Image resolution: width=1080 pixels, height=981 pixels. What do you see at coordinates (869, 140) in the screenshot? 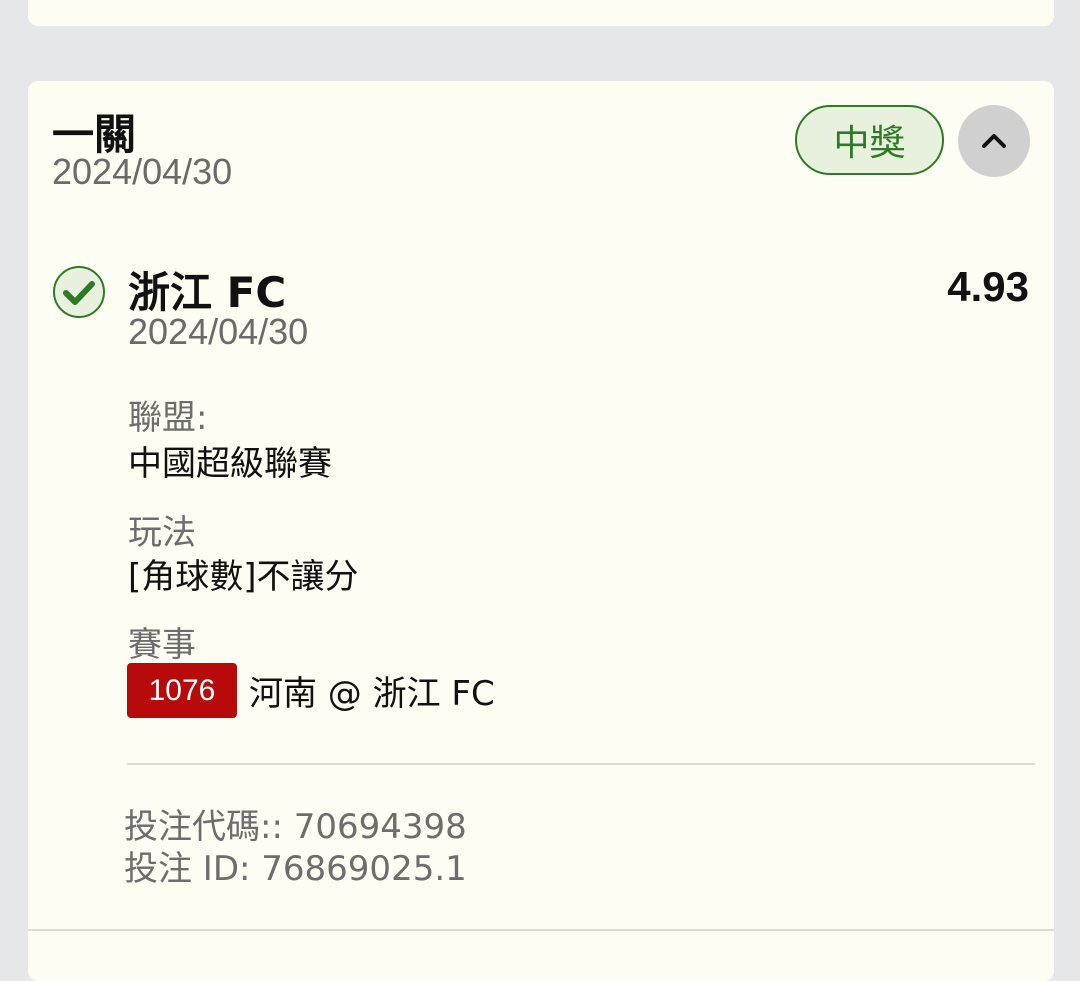
I see `status-badge: 中獎` at bounding box center [869, 140].